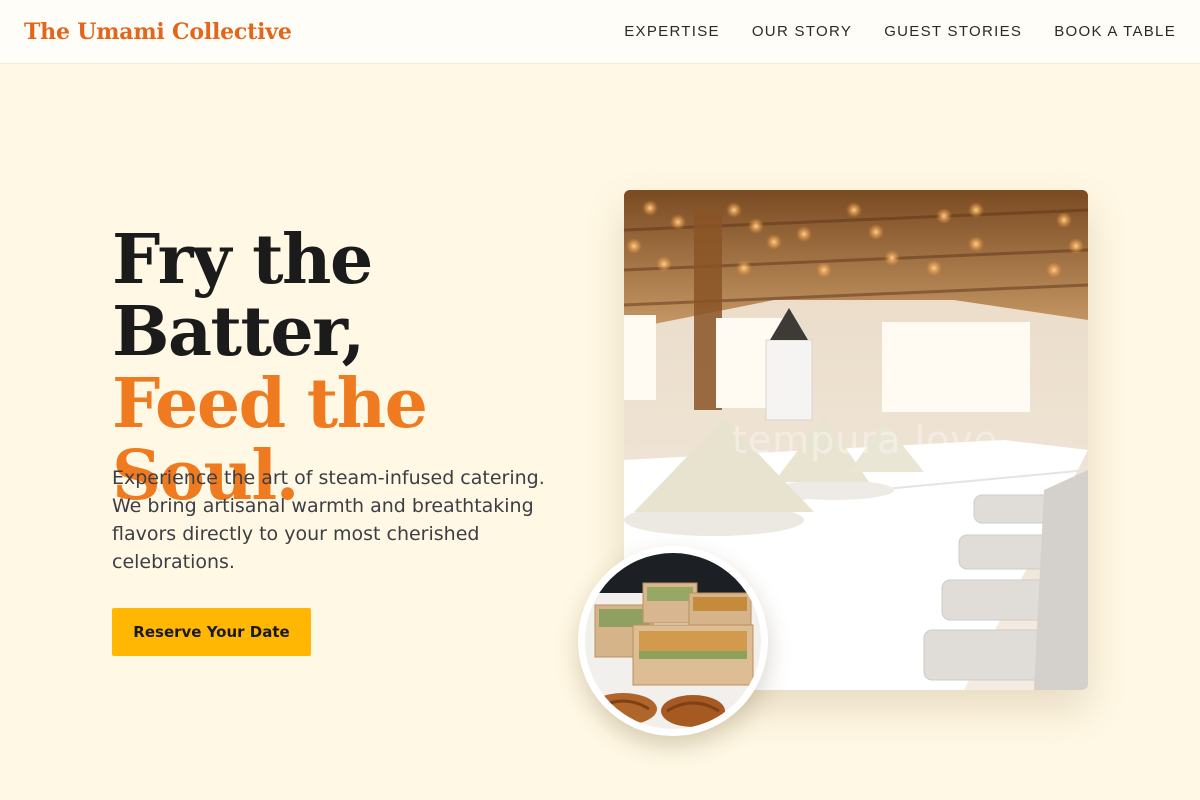 The image size is (1200, 800). Describe the element at coordinates (672, 31) in the screenshot. I see `nav-link-expertise: EXPERTISE` at that location.